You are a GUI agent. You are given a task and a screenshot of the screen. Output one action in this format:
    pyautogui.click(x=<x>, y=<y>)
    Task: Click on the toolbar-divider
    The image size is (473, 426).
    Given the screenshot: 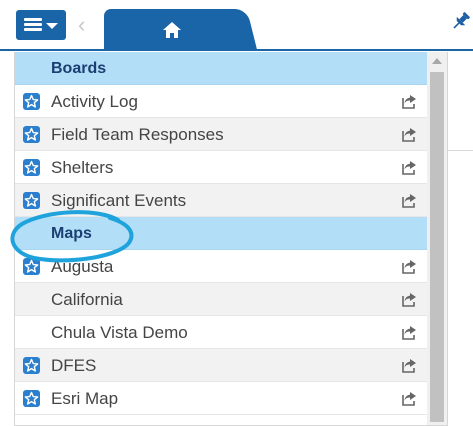 What is the action you would take?
    pyautogui.click(x=236, y=50)
    